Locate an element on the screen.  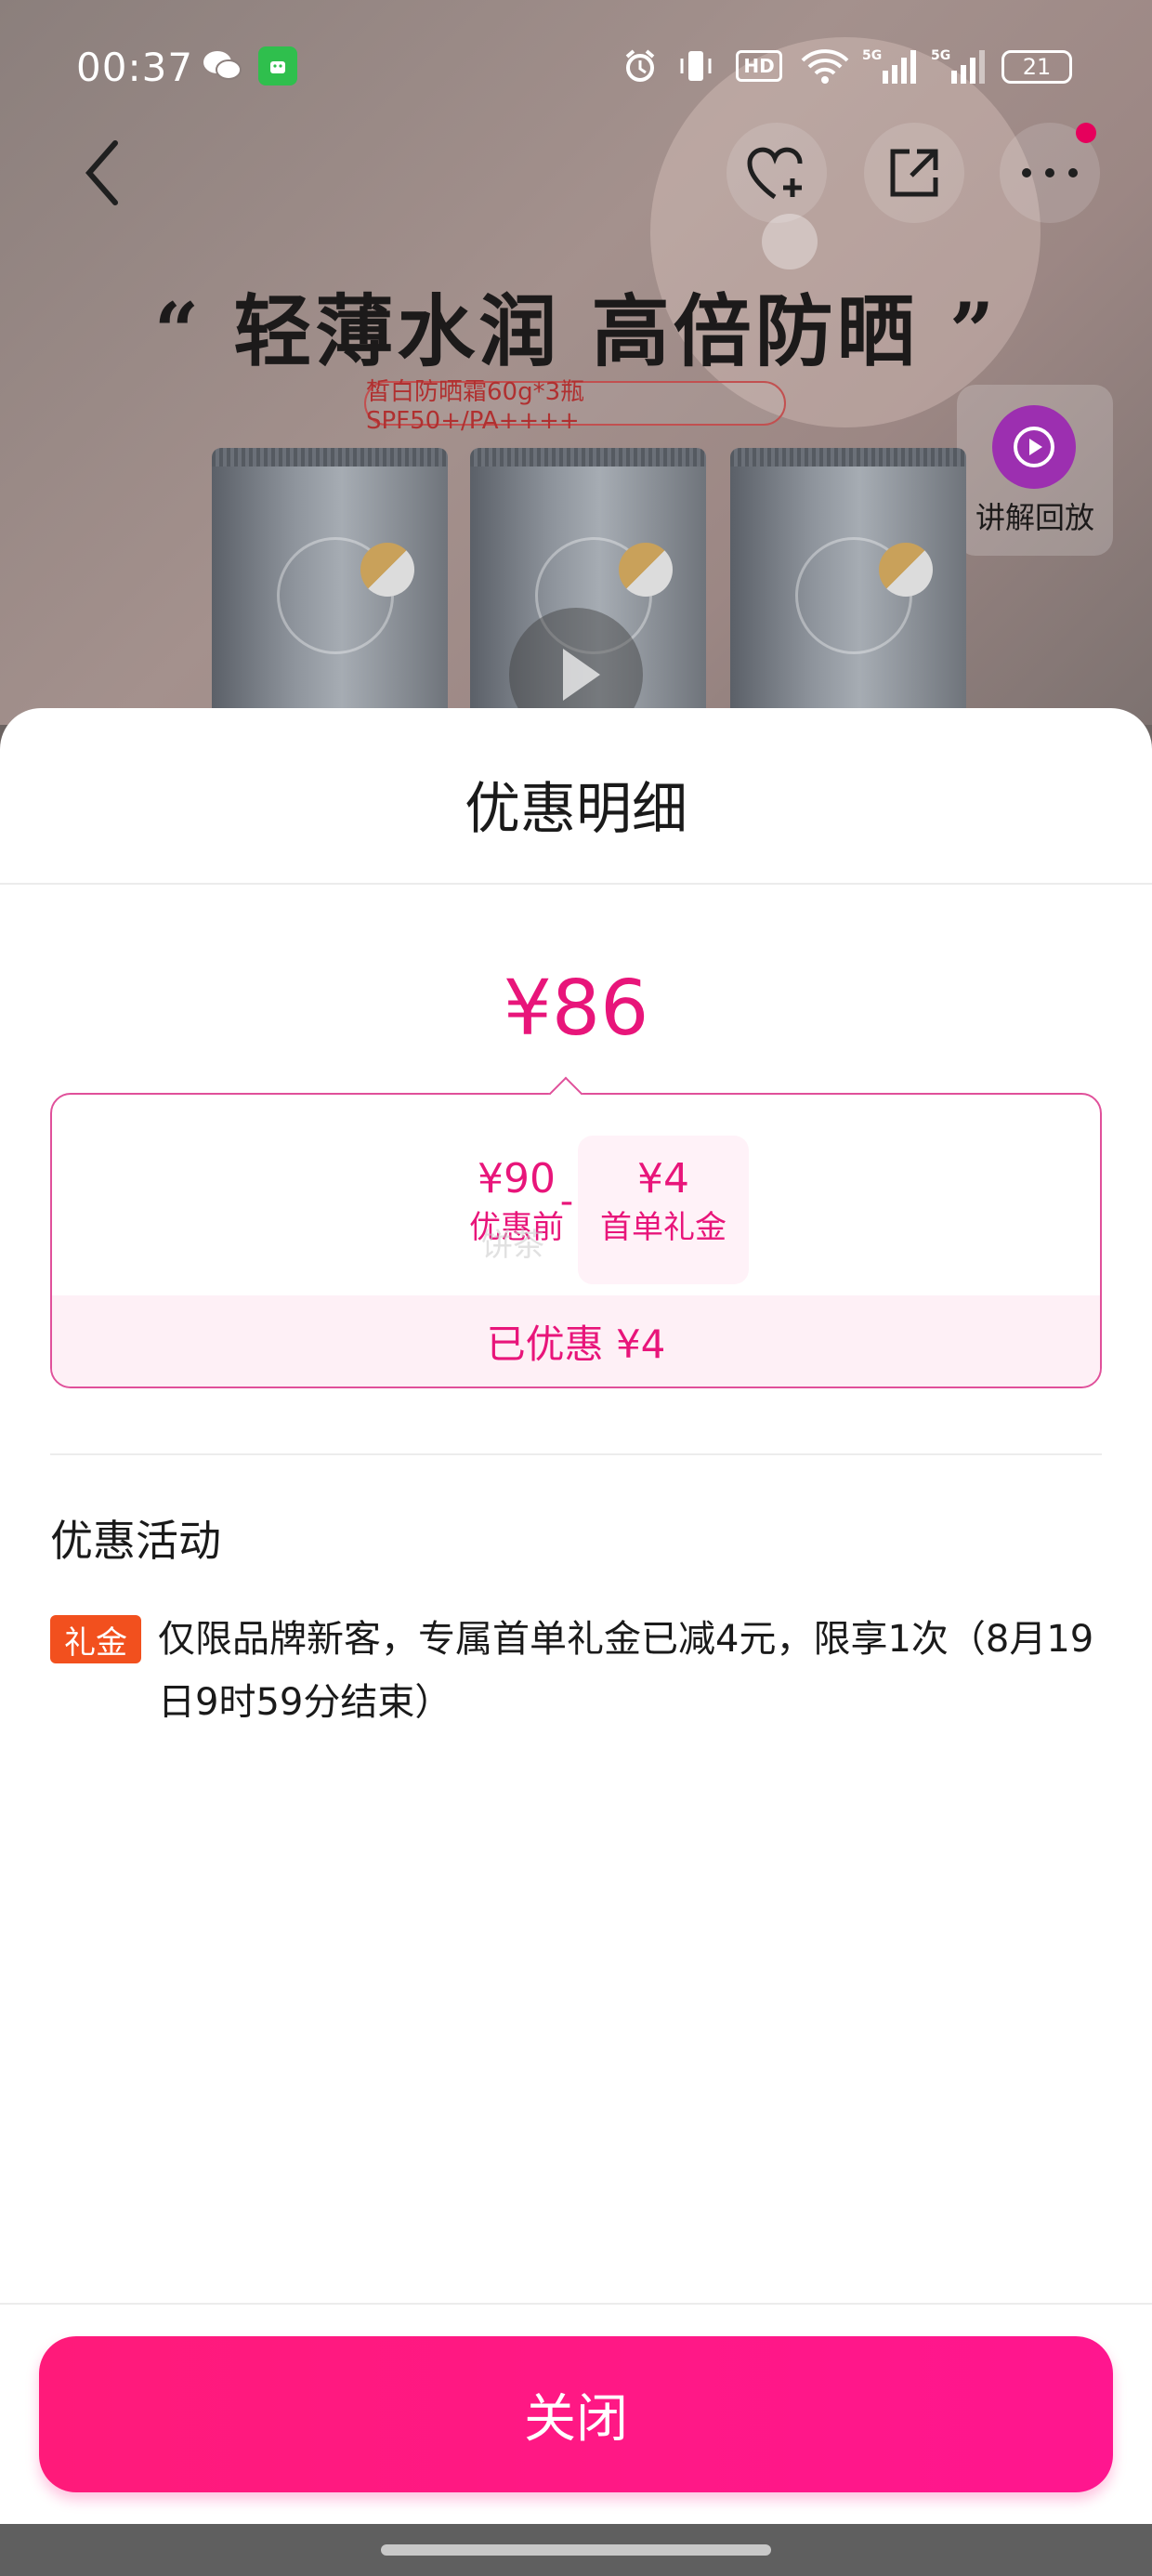
footer-divider is located at coordinates (576, 2304).